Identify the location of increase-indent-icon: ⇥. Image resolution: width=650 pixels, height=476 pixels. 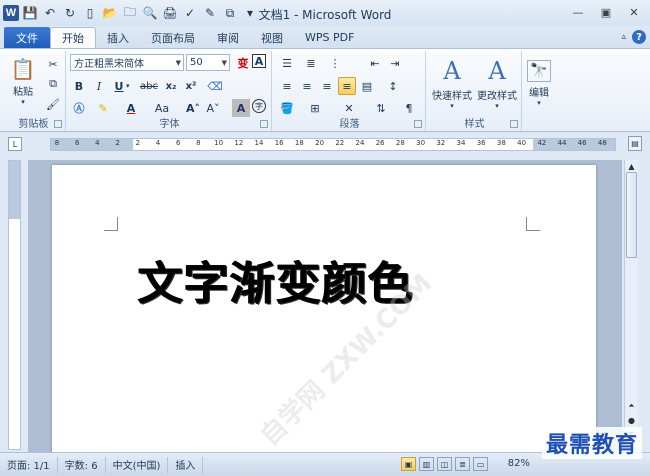
(395, 63).